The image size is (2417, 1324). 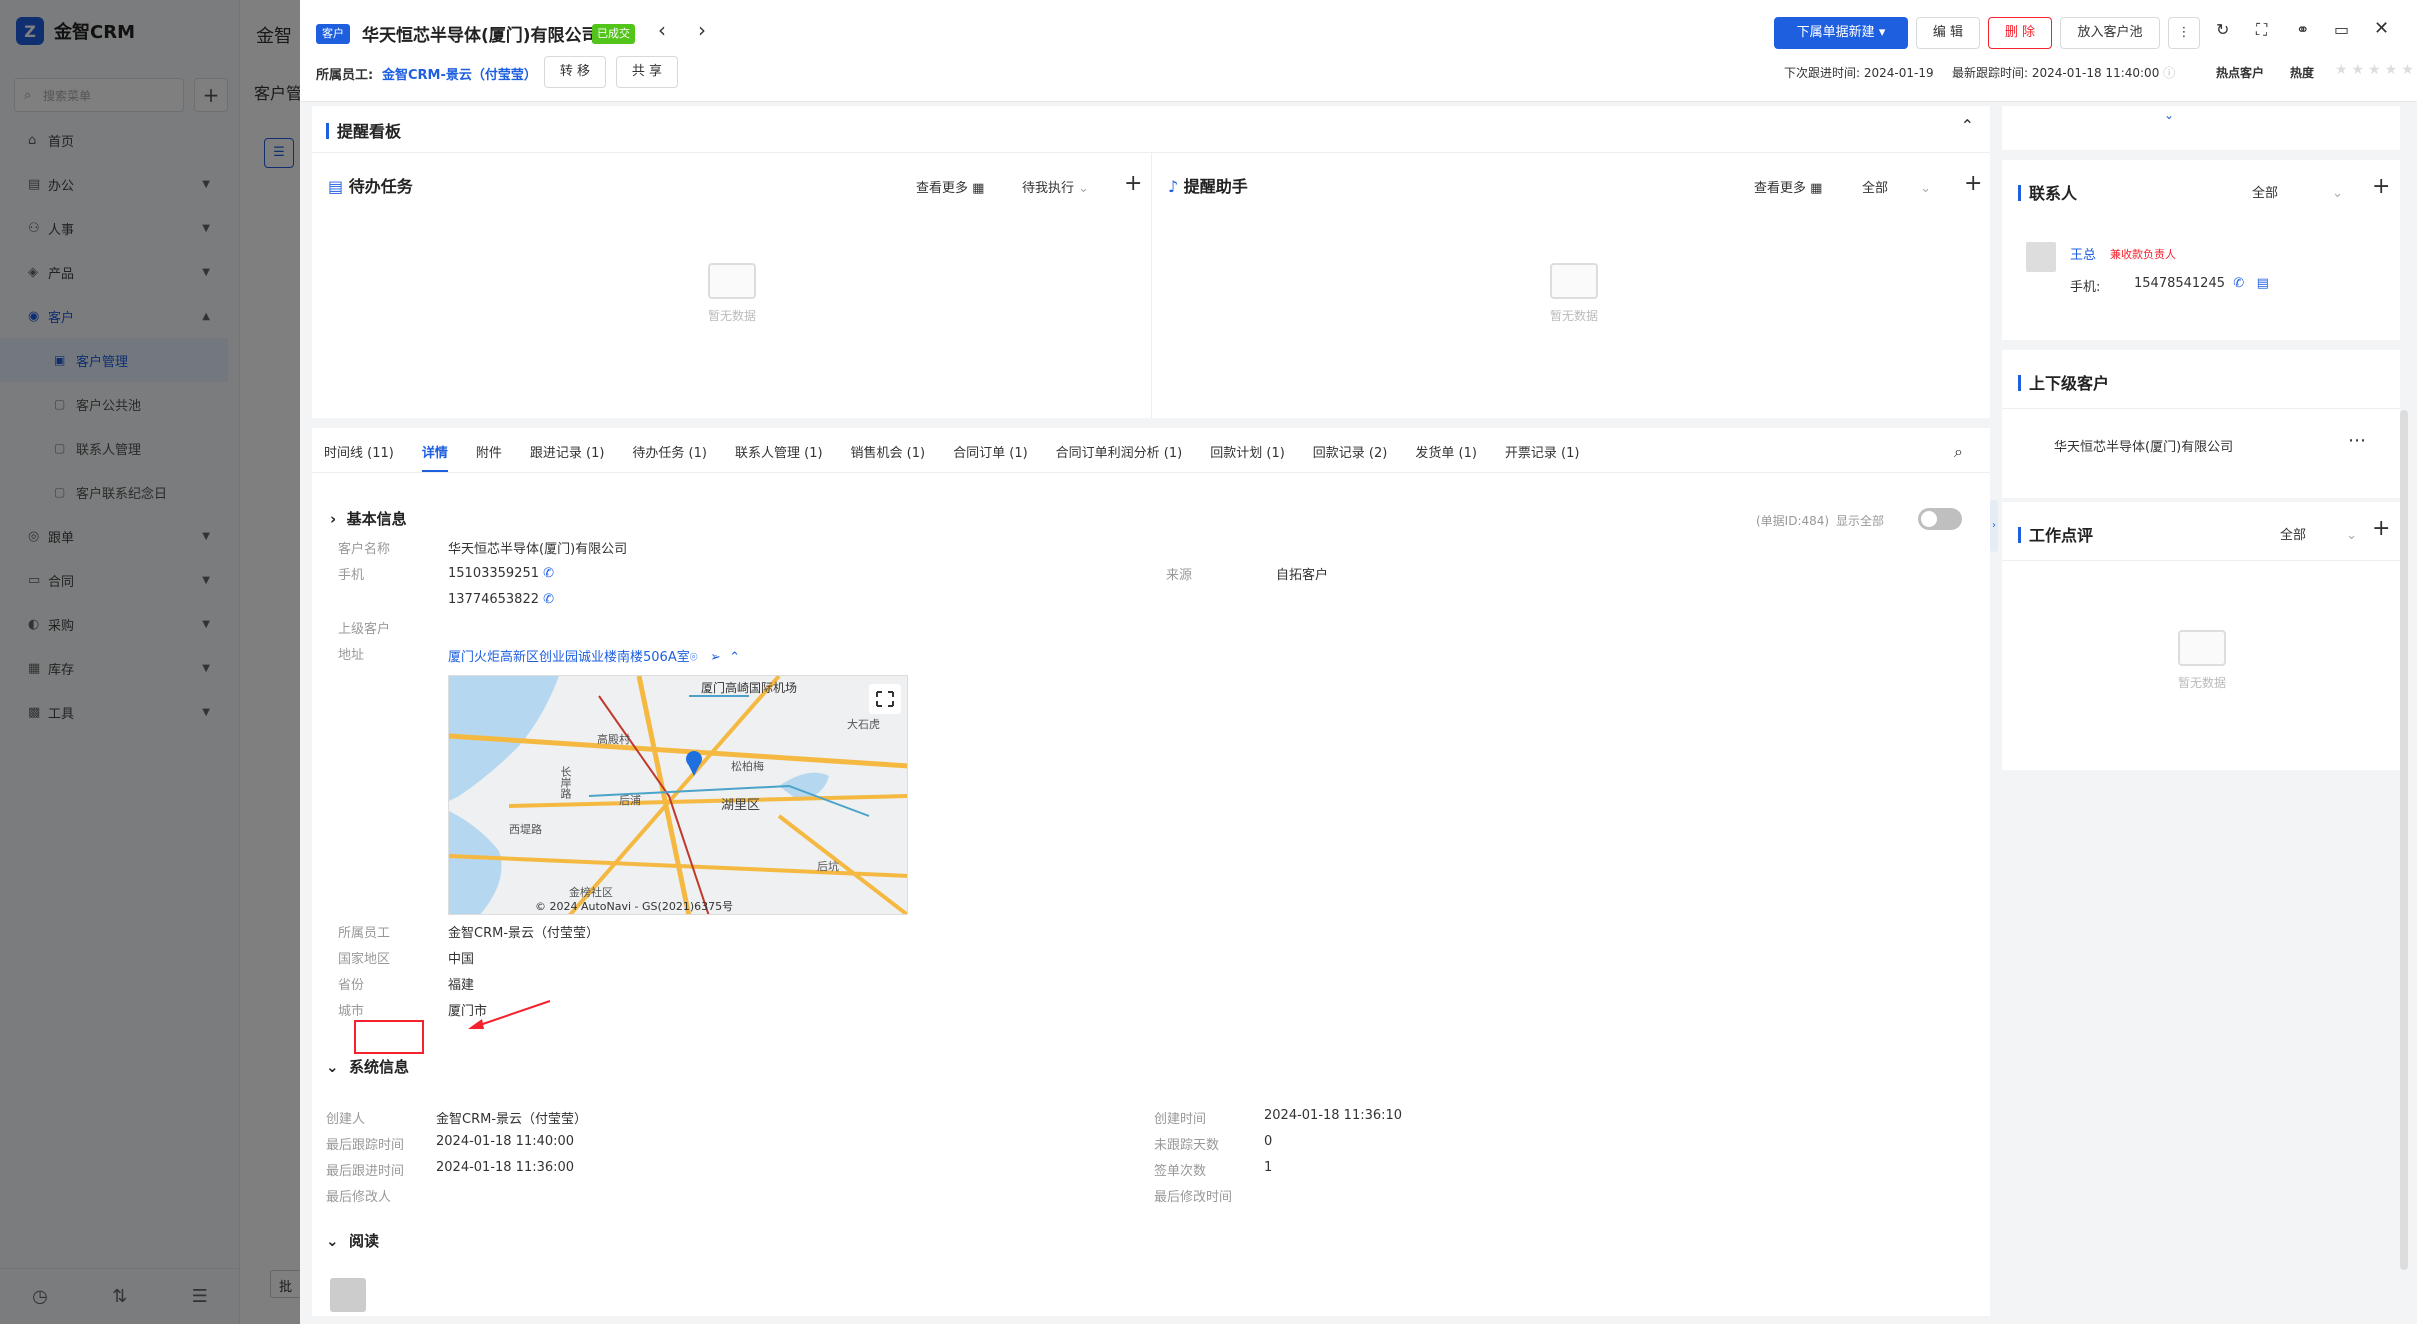 I want to click on province-value: 福建, so click(x=461, y=985).